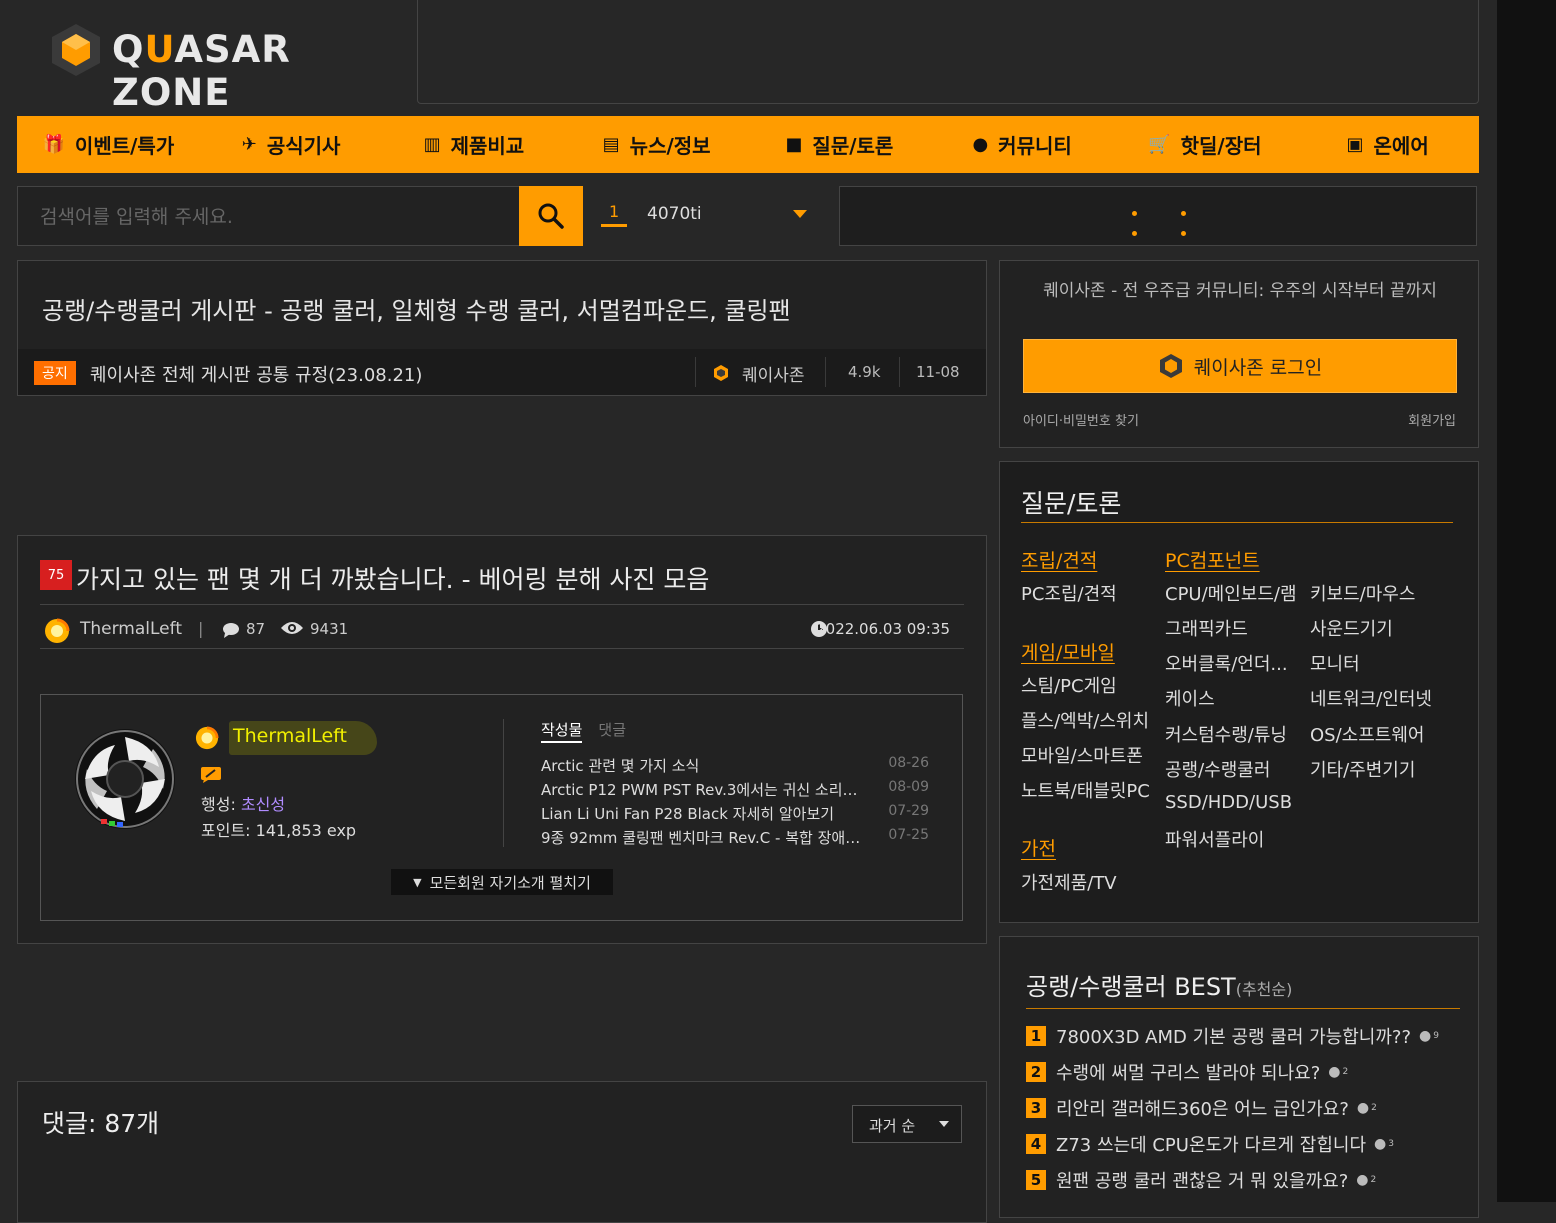  What do you see at coordinates (1335, 663) in the screenshot?
I see `category-link: 모니터` at bounding box center [1335, 663].